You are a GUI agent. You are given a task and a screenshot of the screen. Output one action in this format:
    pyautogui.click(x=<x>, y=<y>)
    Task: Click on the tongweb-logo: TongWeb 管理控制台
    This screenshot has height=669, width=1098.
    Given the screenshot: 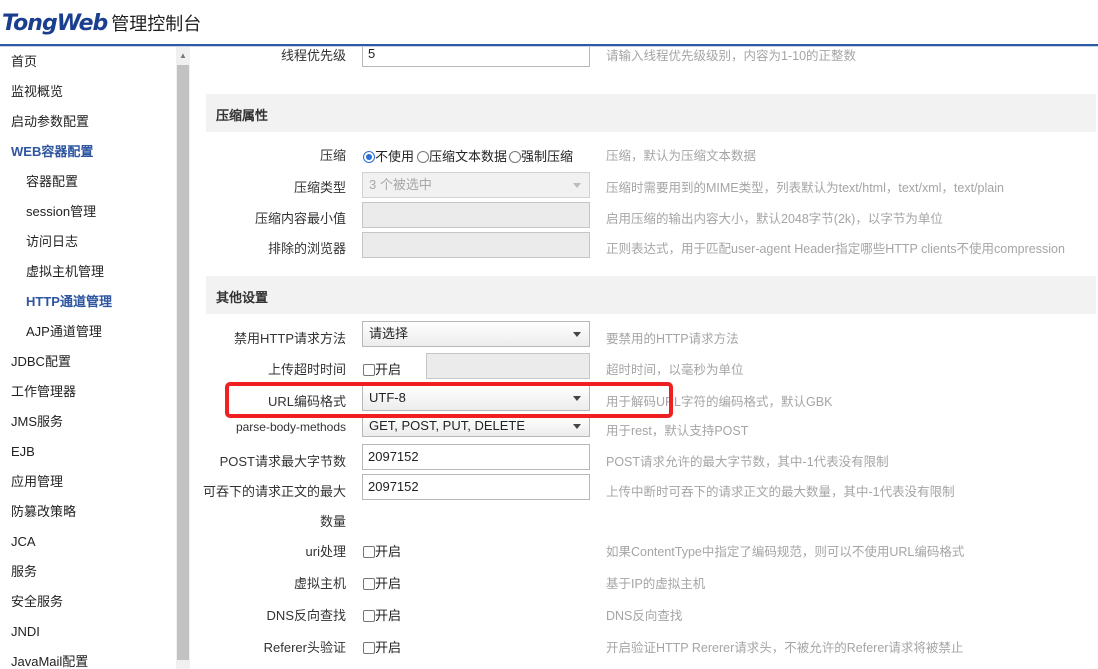 What is the action you would take?
    pyautogui.click(x=101, y=23)
    